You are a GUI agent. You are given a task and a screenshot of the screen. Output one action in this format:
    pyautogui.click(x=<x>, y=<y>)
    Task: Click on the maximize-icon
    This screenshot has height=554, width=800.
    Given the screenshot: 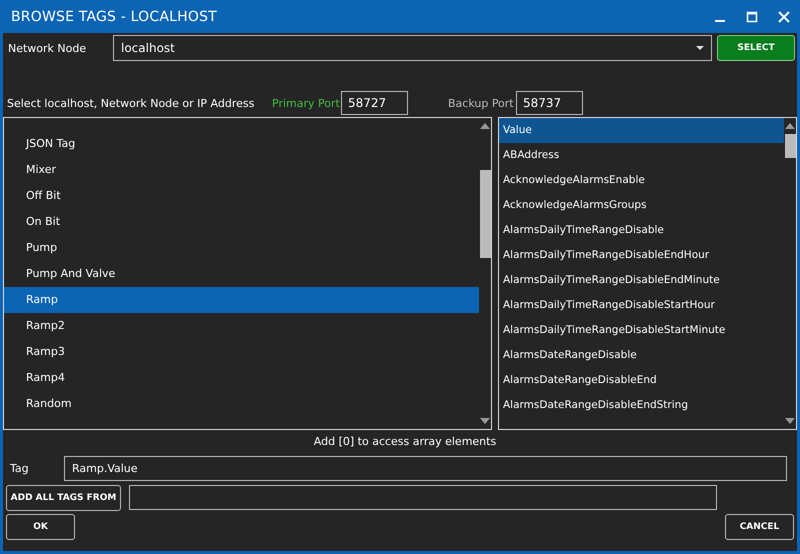 What is the action you would take?
    pyautogui.click(x=752, y=16)
    